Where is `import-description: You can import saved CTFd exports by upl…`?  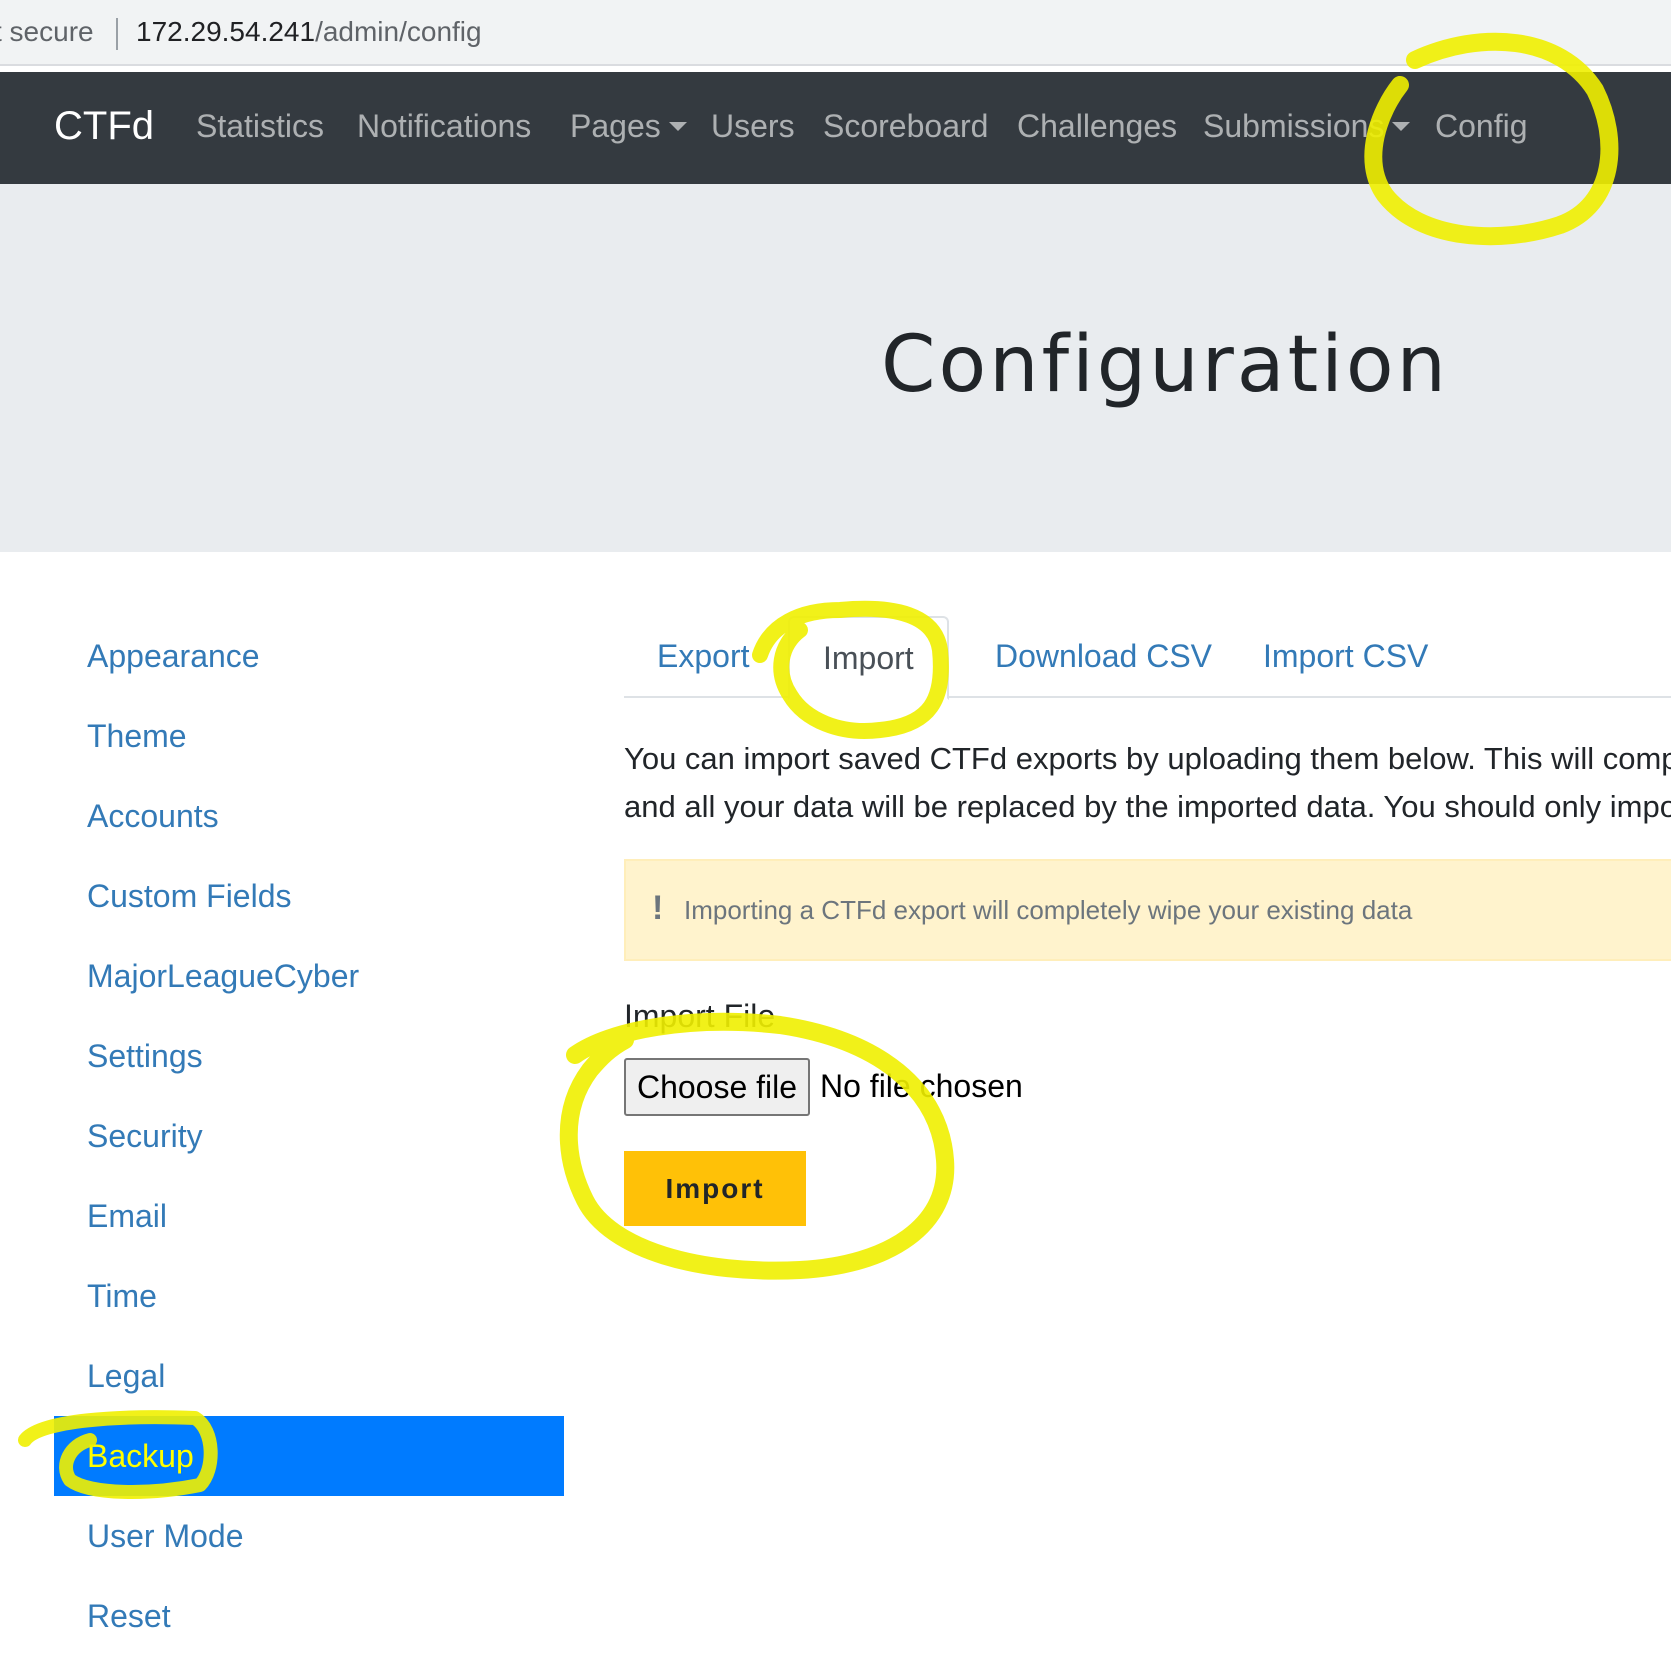
import-description: You can import saved CTFd exports by upl… is located at coordinates (1147, 783).